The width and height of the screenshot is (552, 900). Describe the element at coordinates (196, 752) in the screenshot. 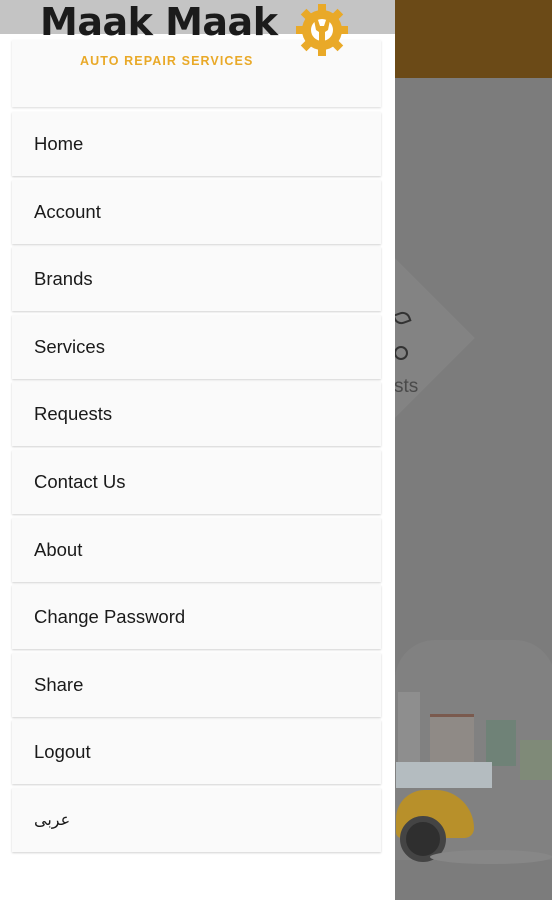

I see `menu-item-logout: Logout` at that location.